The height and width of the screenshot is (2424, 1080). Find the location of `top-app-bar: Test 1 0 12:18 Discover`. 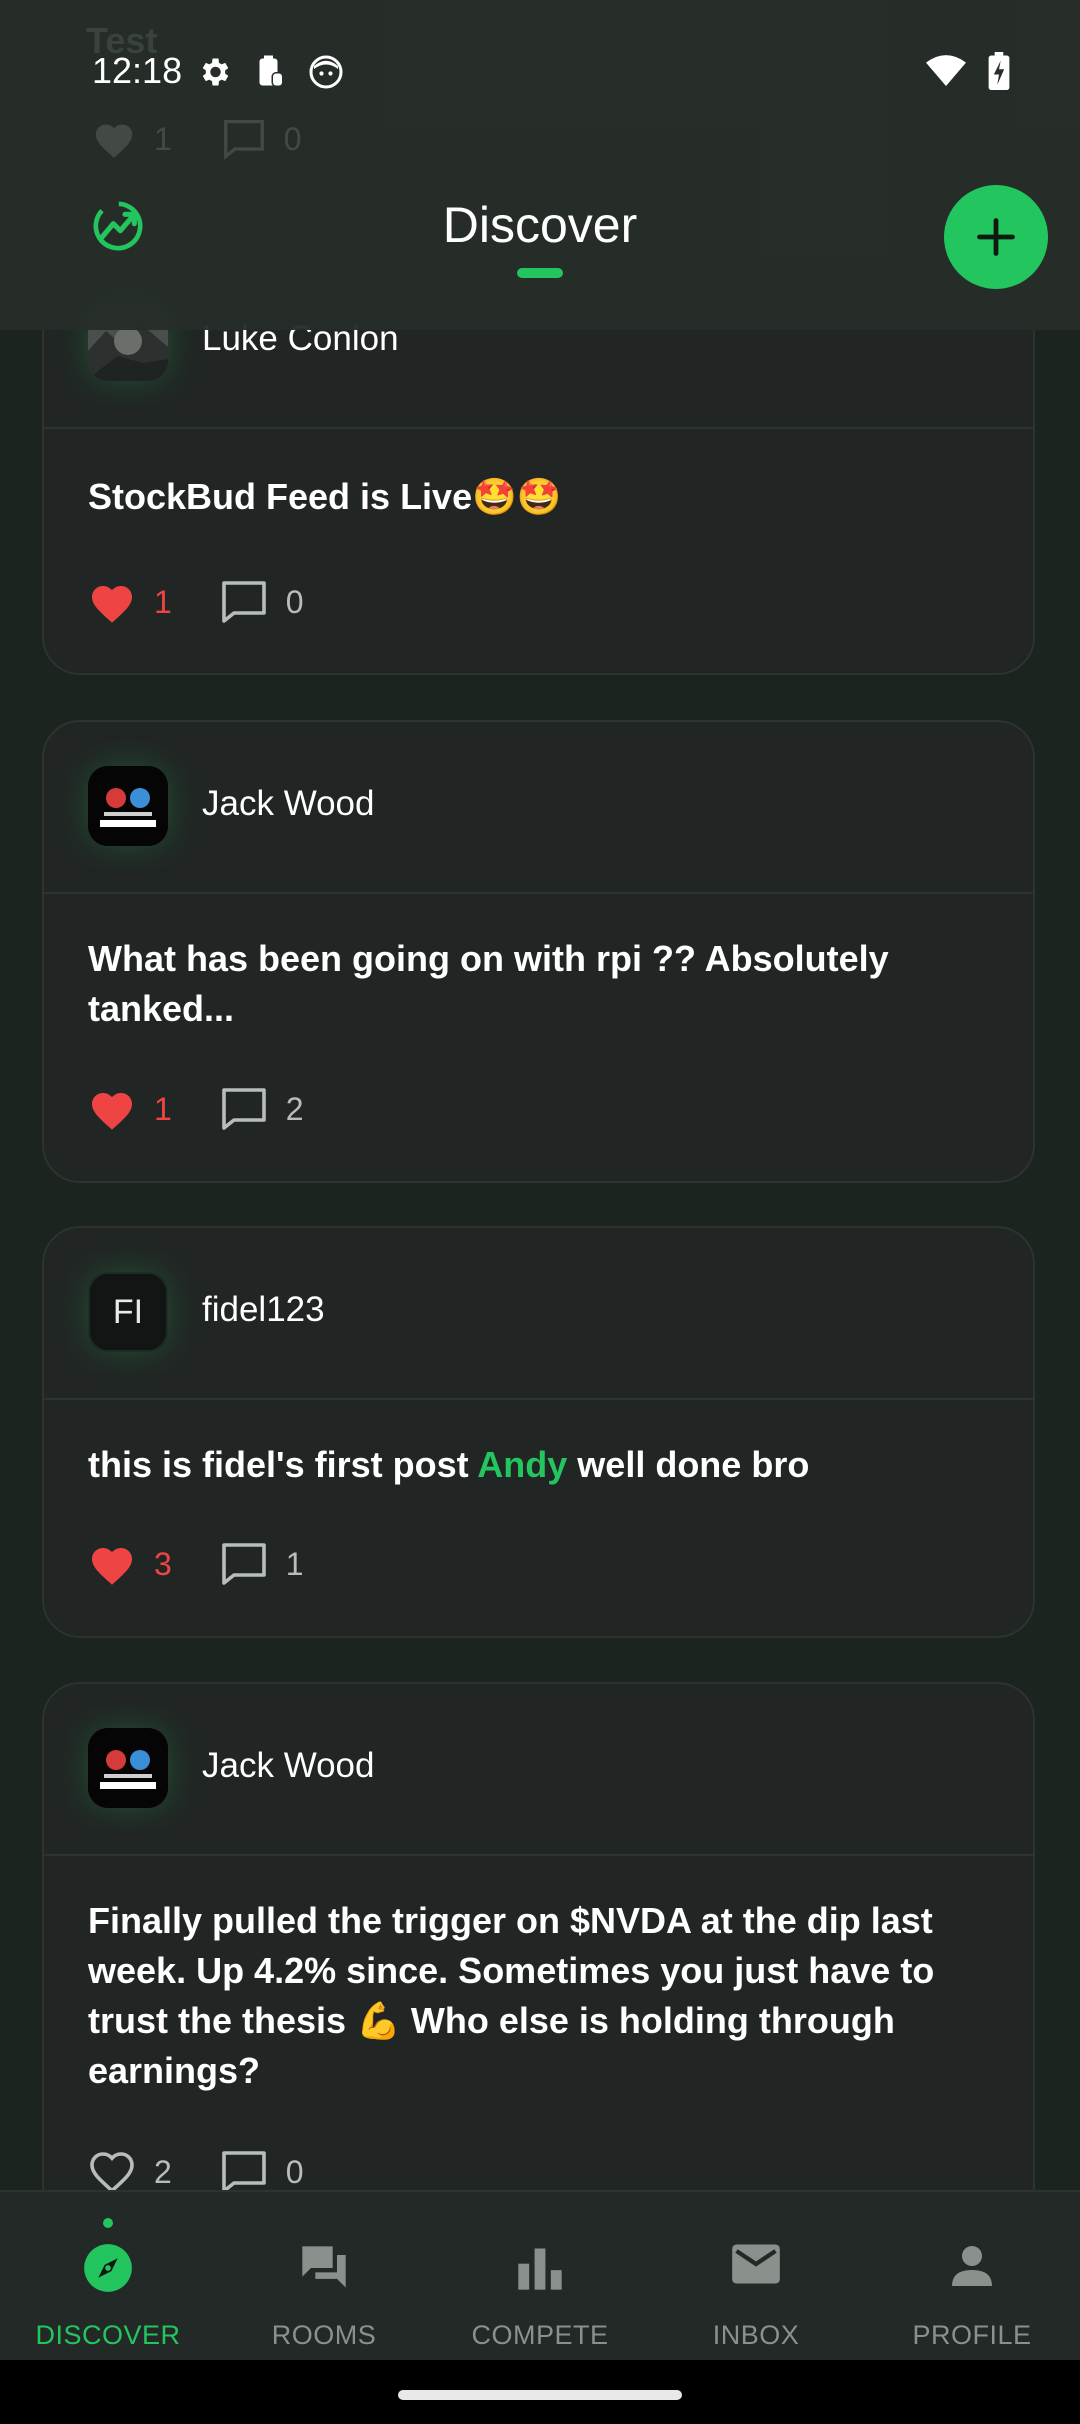

top-app-bar: Test 1 0 12:18 Discover is located at coordinates (540, 165).